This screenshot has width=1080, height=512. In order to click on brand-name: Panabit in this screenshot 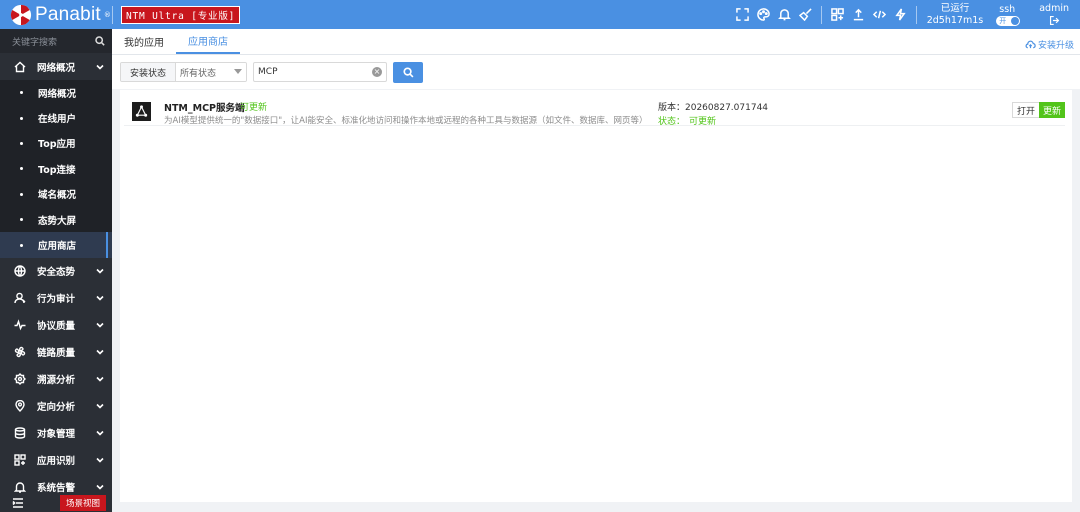, I will do `click(68, 14)`.